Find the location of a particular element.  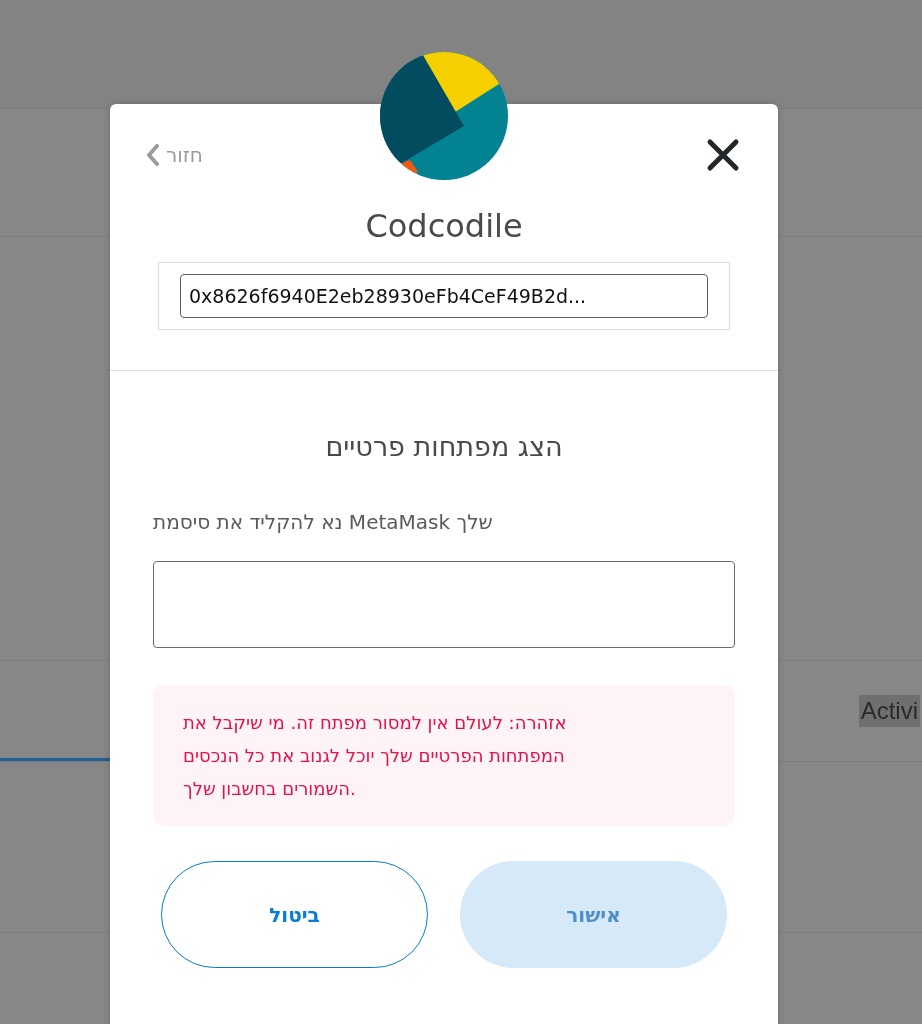

cancel-button: ביטול is located at coordinates (294, 914).